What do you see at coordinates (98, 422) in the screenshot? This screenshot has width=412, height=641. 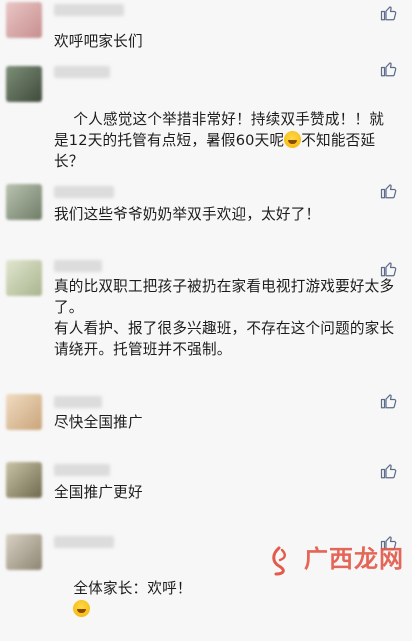 I see `comment-text: 尽快全国推广` at bounding box center [98, 422].